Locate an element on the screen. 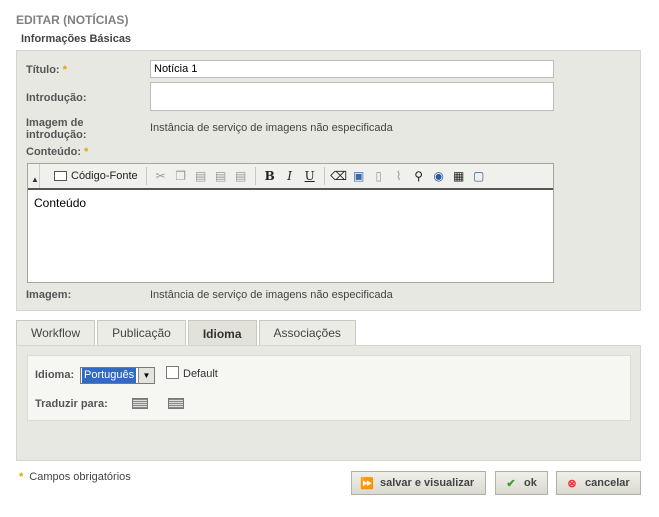  underline-icon: U is located at coordinates (310, 176).